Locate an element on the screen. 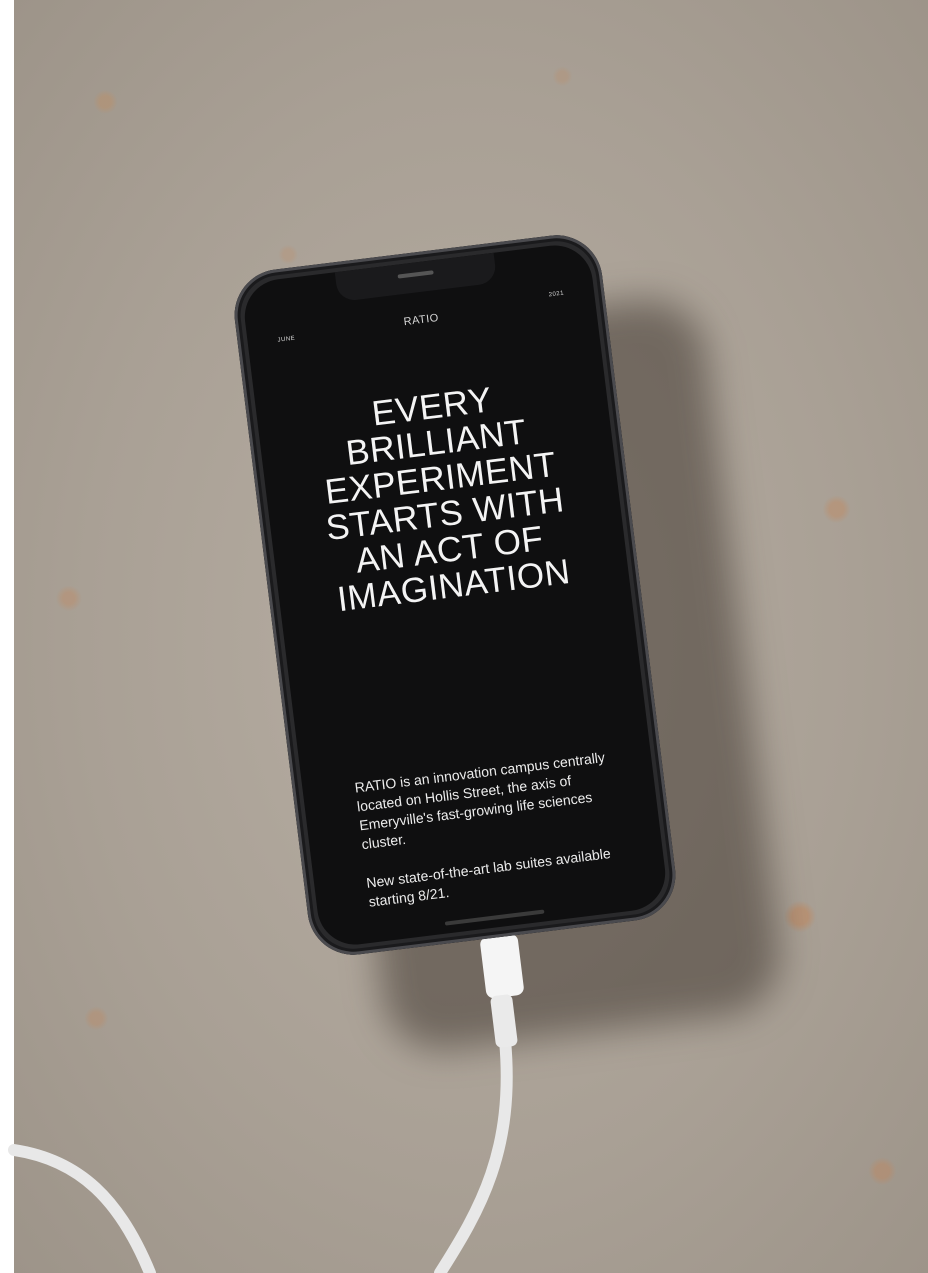 This screenshot has height=1273, width=928. phone-notch is located at coordinates (416, 277).